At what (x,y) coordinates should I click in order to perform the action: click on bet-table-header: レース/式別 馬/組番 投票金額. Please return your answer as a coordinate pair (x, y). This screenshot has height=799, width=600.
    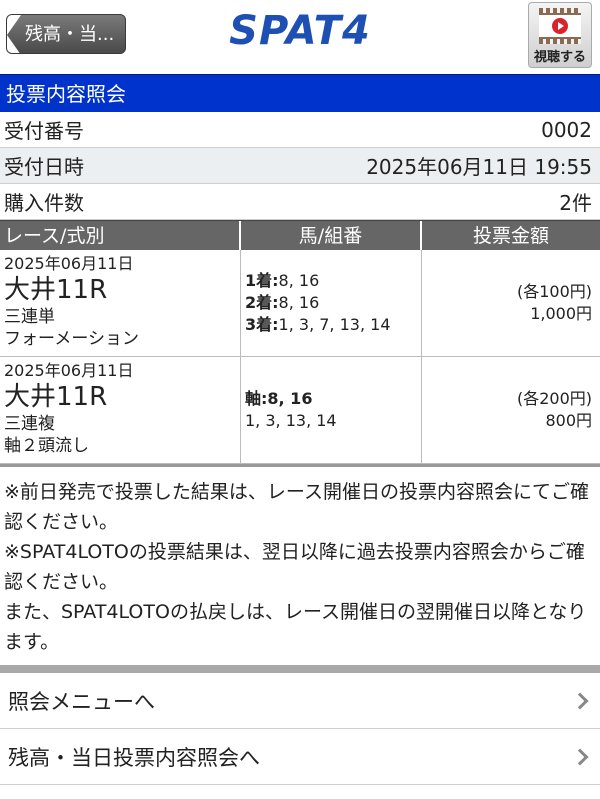
    Looking at the image, I should click on (300, 235).